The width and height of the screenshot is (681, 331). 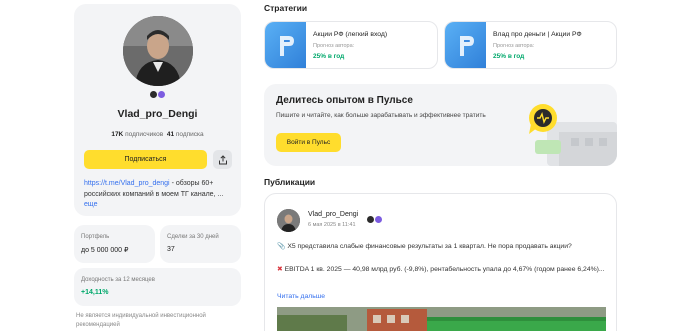 What do you see at coordinates (190, 134) in the screenshot?
I see `following-label: подписка` at bounding box center [190, 134].